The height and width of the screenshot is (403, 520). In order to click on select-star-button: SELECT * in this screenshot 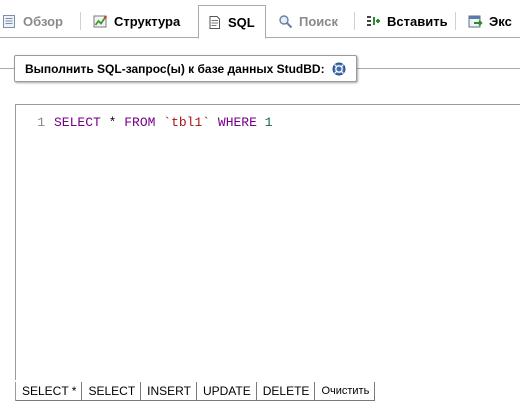, I will do `click(49, 391)`.